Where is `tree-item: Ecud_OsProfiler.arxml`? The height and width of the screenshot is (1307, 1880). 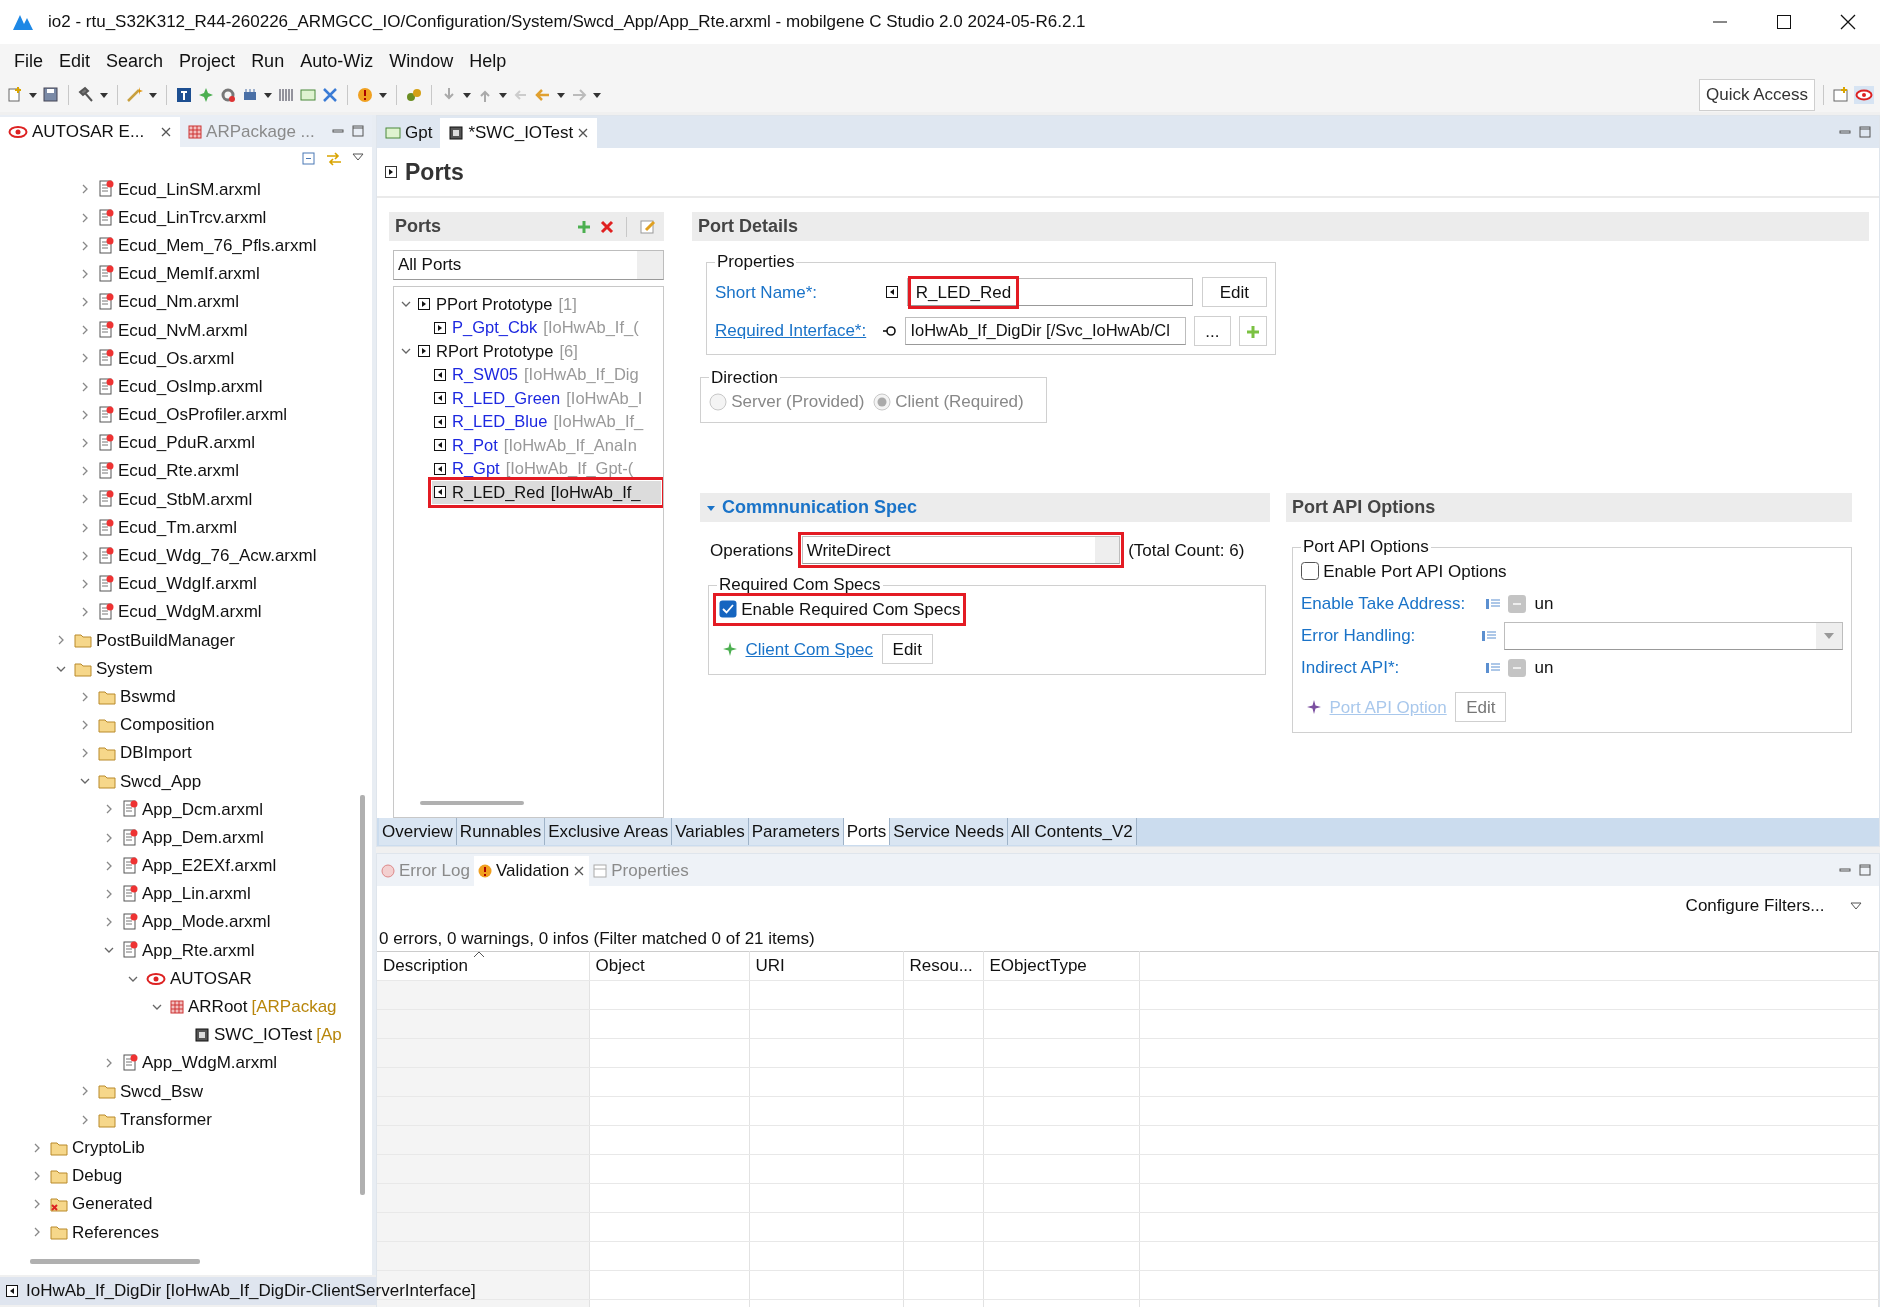 tree-item: Ecud_OsProfiler.arxml is located at coordinates (186, 414).